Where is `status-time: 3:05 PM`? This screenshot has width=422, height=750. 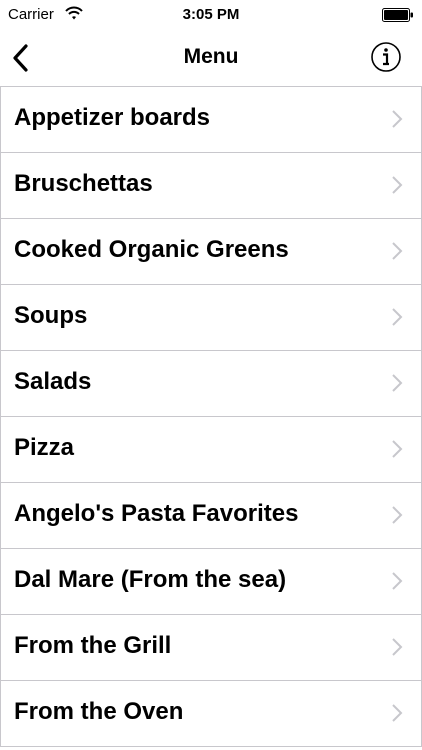 status-time: 3:05 PM is located at coordinates (211, 14).